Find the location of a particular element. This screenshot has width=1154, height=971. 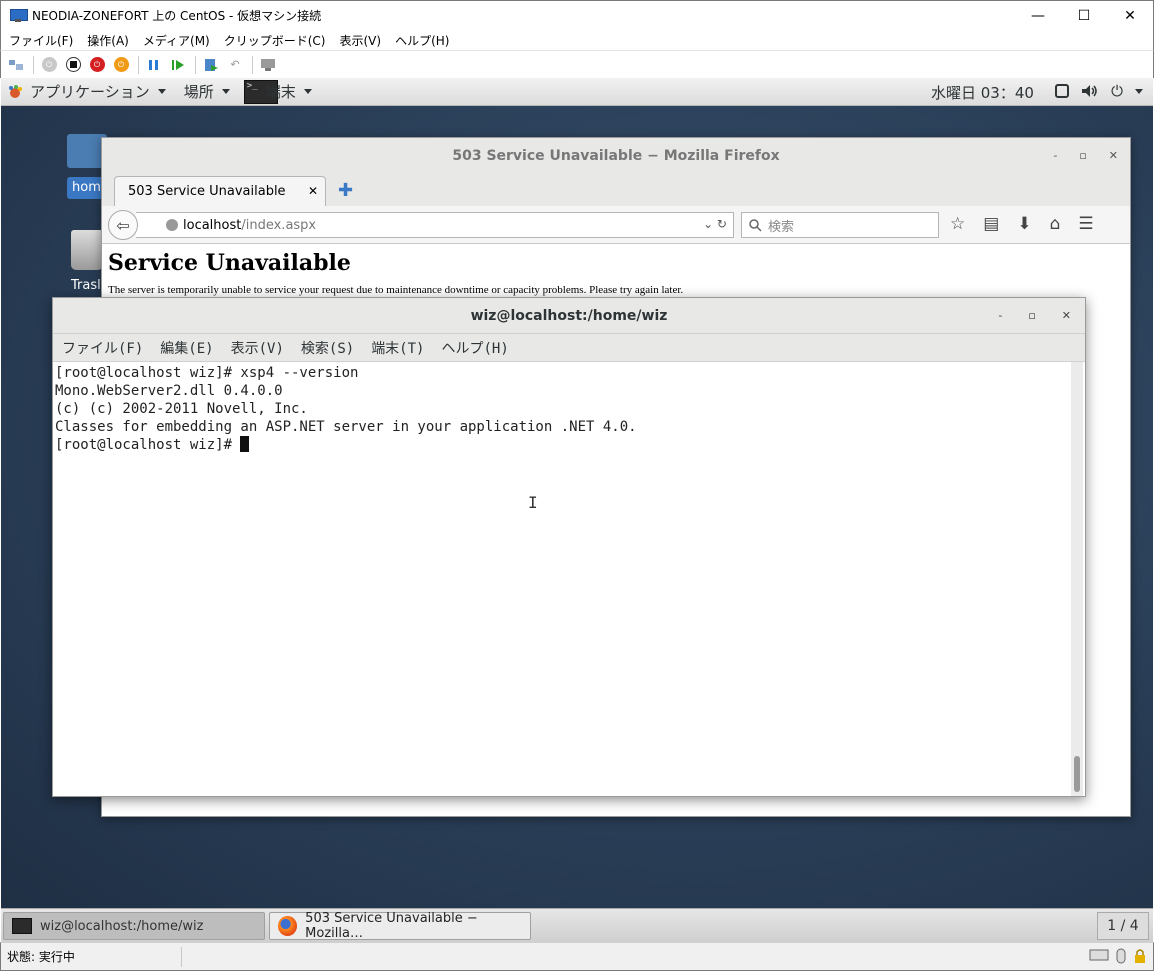

tab-strip: 503 Service Unavailable ✕ ✚ is located at coordinates (616, 190).